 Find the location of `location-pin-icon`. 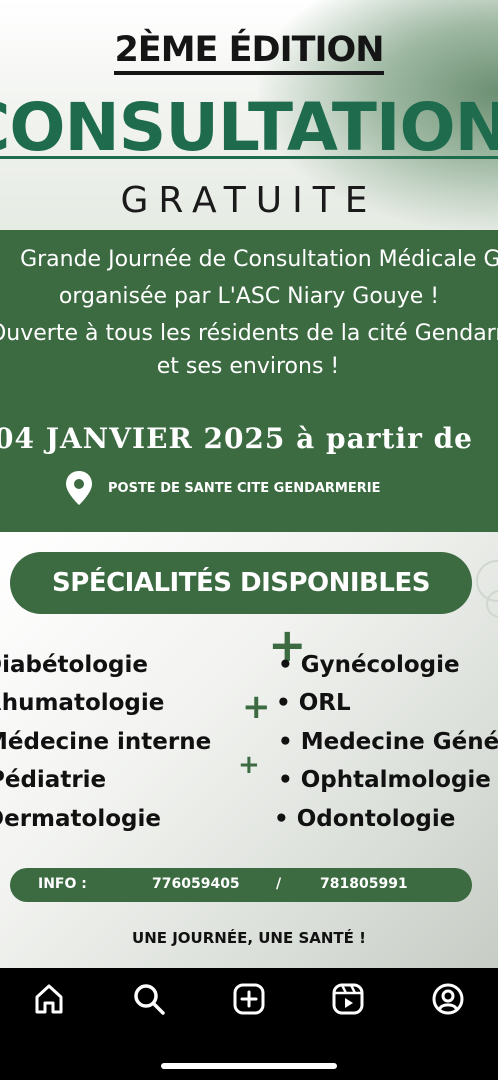

location-pin-icon is located at coordinates (79, 488).